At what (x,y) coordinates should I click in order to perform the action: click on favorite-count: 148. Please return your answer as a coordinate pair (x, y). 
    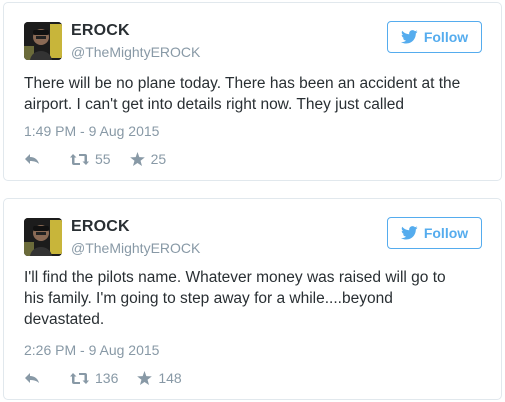
    Looking at the image, I should click on (170, 378).